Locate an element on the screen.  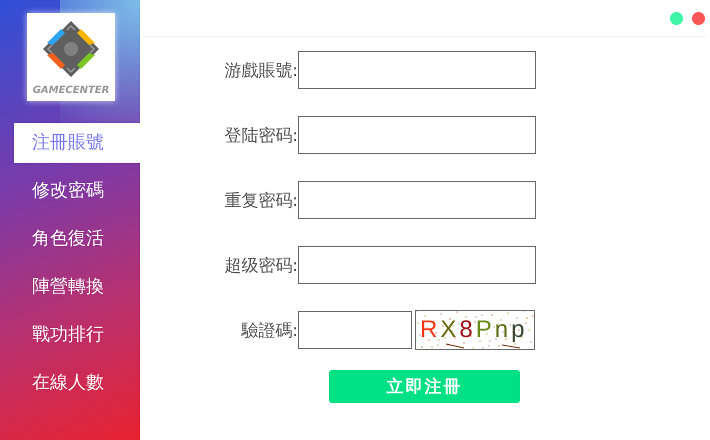
logo-text: GAMECENTER is located at coordinates (71, 91).